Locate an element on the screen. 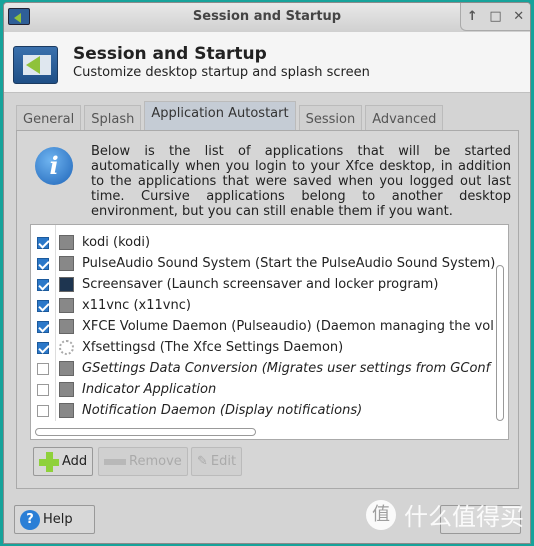 This screenshot has width=534, height=546. window-title: Session and Startup is located at coordinates (267, 16).